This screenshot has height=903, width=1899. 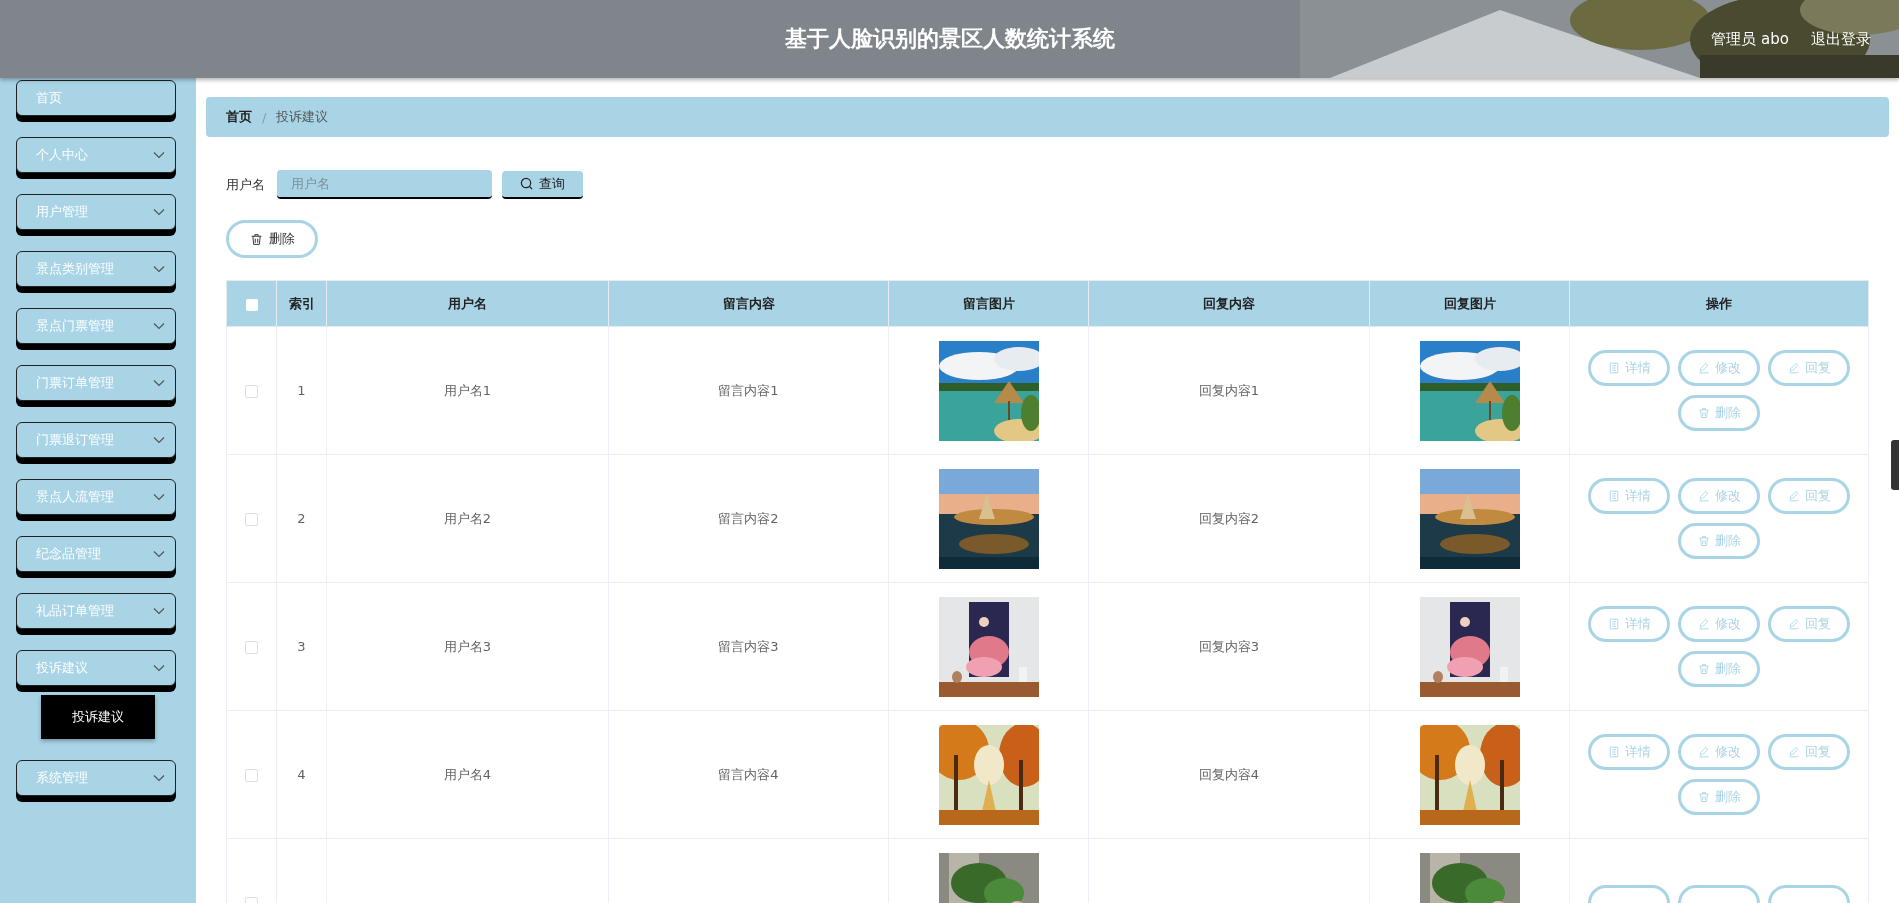 I want to click on table-cell: 留言内容4, so click(x=748, y=774).